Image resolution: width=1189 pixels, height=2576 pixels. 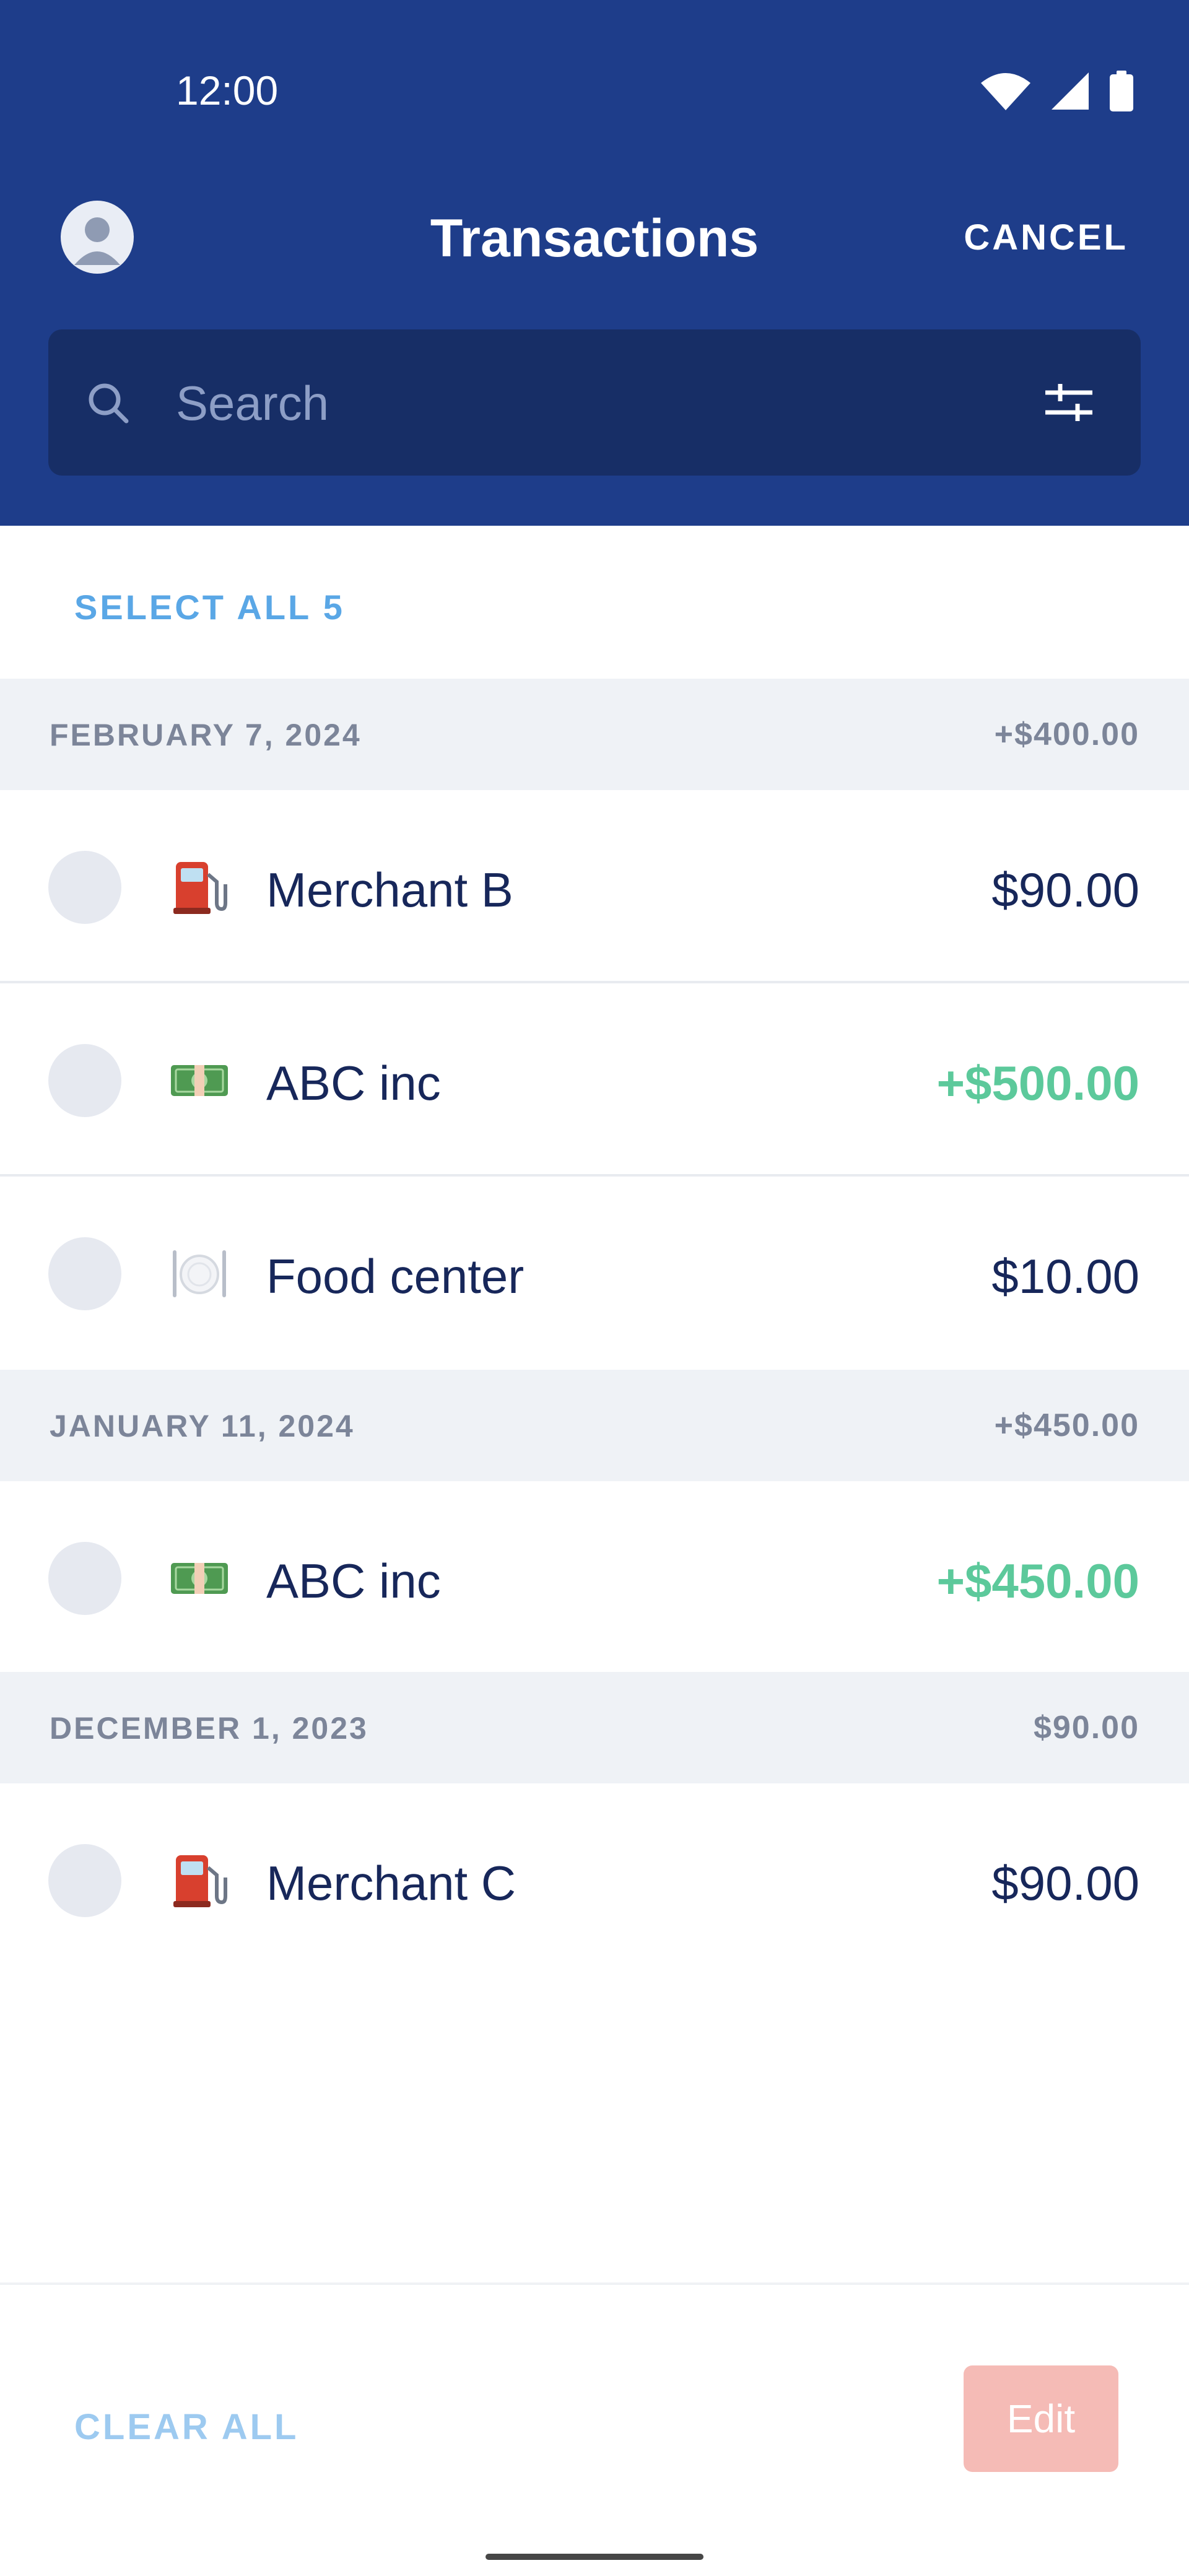 What do you see at coordinates (1066, 1426) in the screenshot?
I see `date-total: +$450.00` at bounding box center [1066, 1426].